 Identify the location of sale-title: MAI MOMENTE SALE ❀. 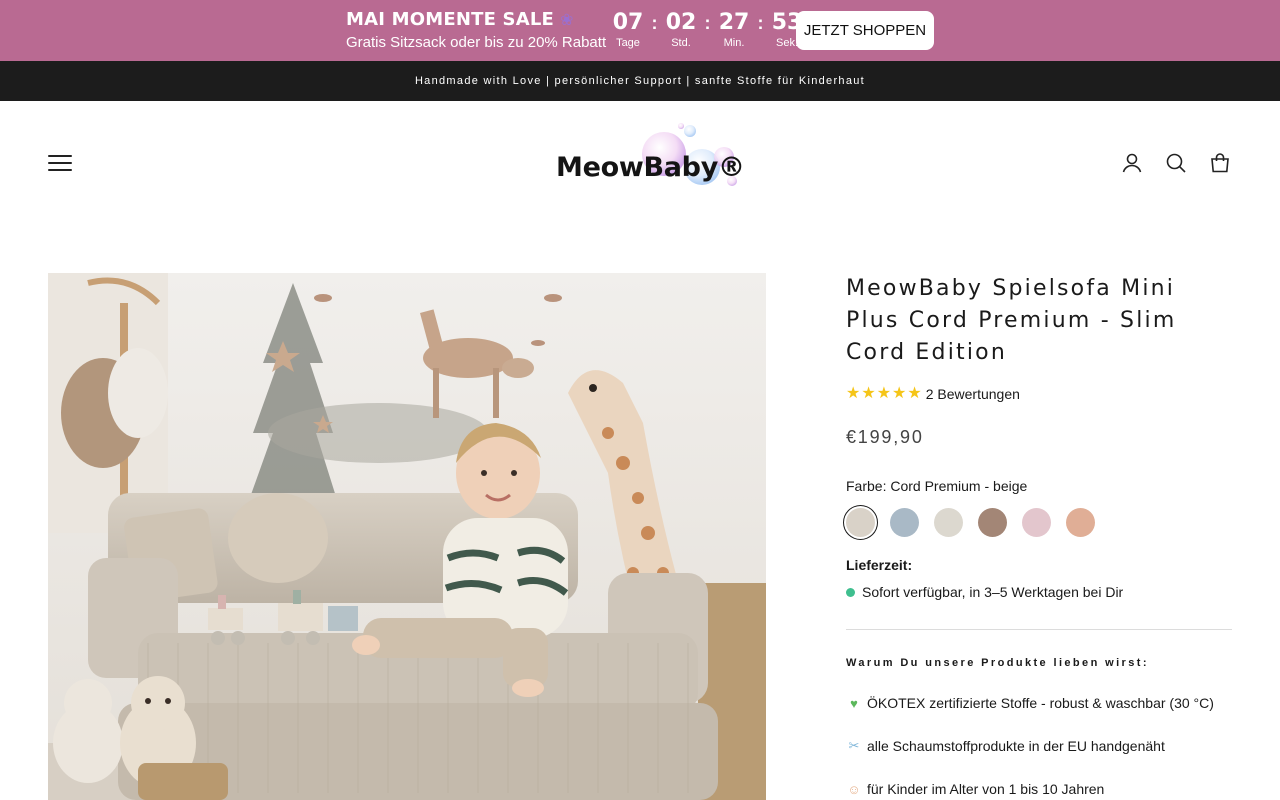
(460, 19).